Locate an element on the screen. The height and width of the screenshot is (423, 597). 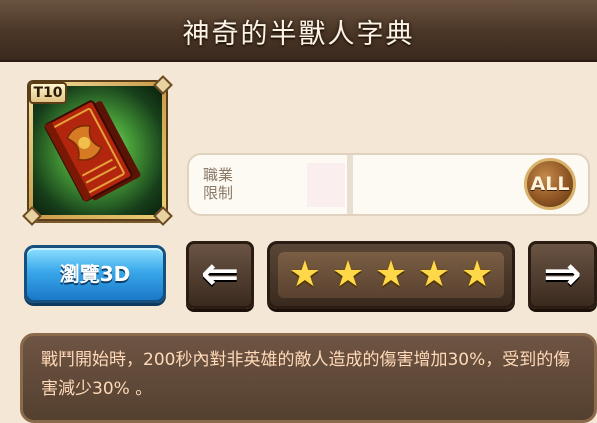
job-restriction-slot is located at coordinates (326, 185).